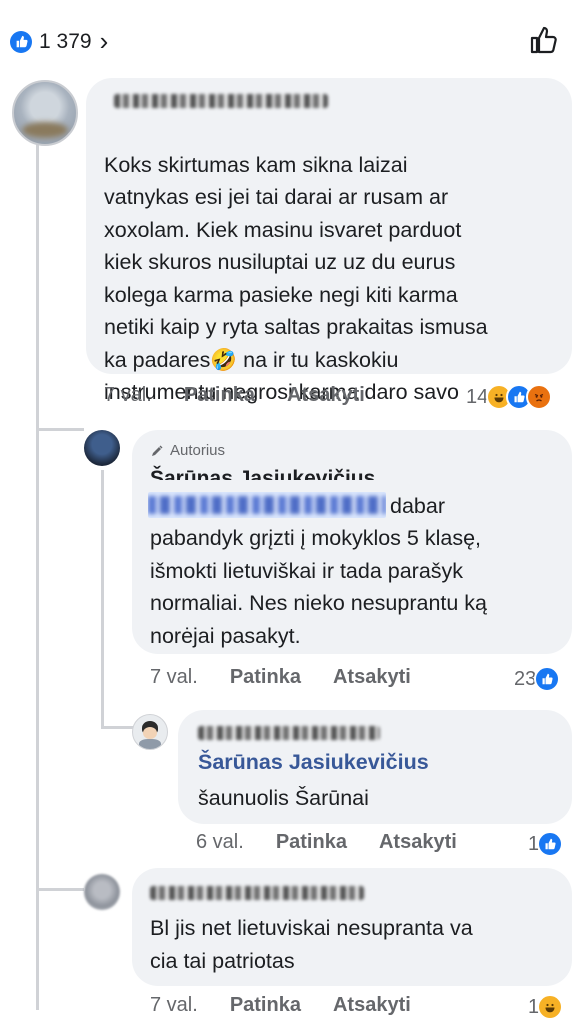 Image resolution: width=587 pixels, height=1024 pixels. What do you see at coordinates (550, 1007) in the screenshot?
I see `haha-icon` at bounding box center [550, 1007].